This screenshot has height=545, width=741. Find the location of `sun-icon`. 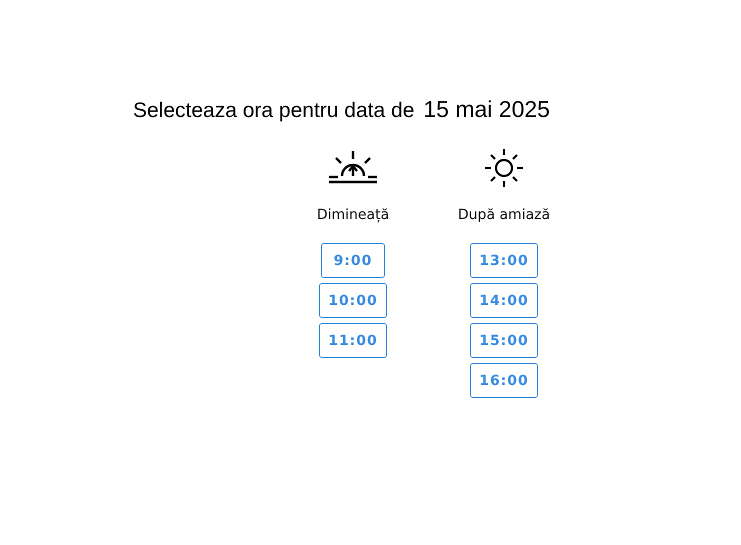

sun-icon is located at coordinates (504, 168).